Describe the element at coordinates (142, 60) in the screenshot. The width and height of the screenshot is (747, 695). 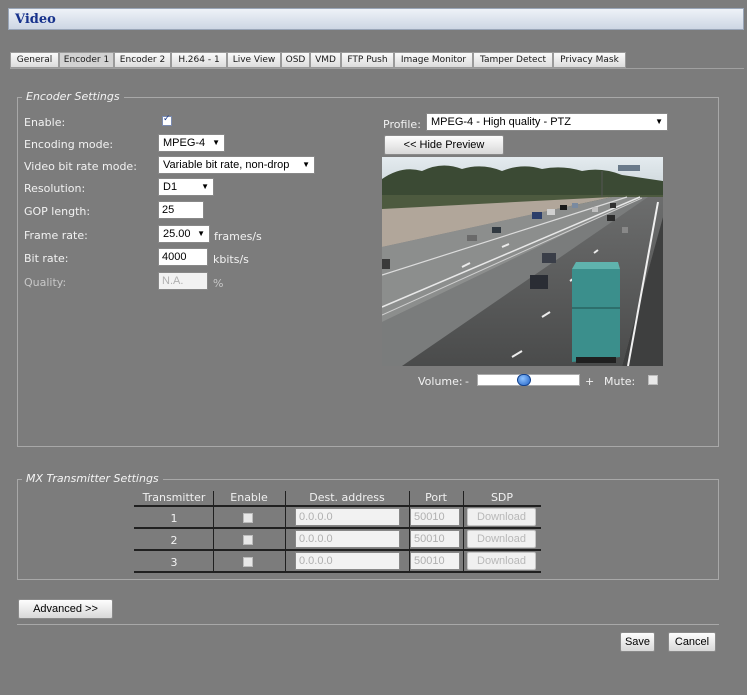
I see `tab-encoder-2: Encoder 2` at that location.